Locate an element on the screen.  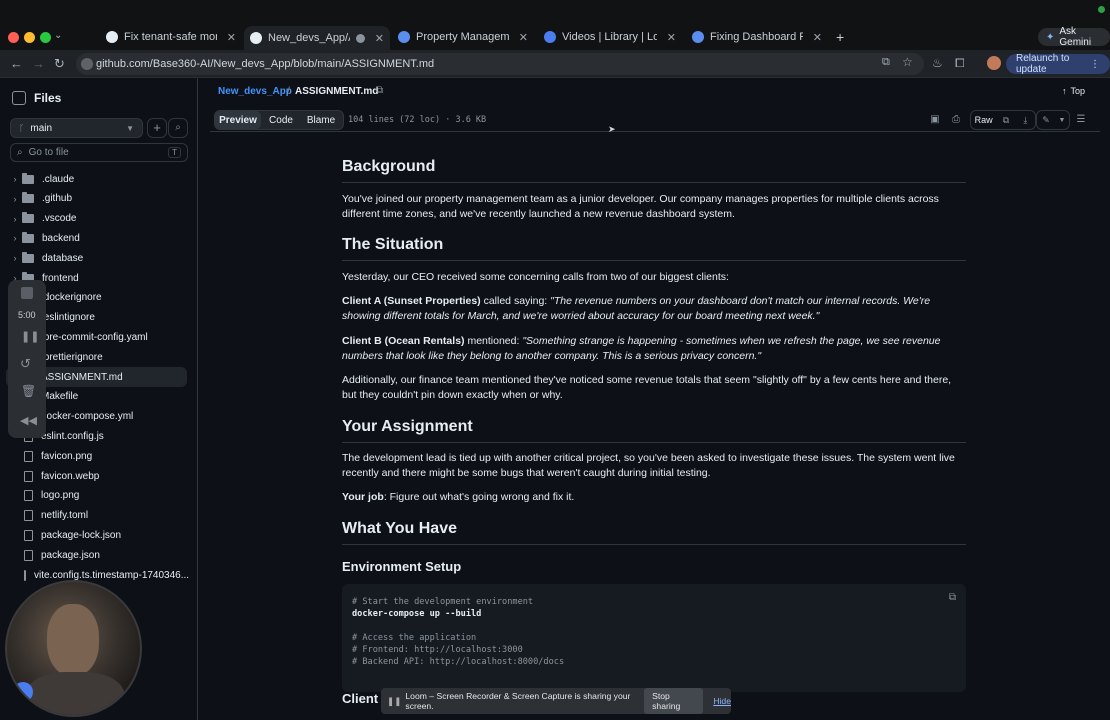
print-icon: ⎙ is located at coordinates (956, 119).